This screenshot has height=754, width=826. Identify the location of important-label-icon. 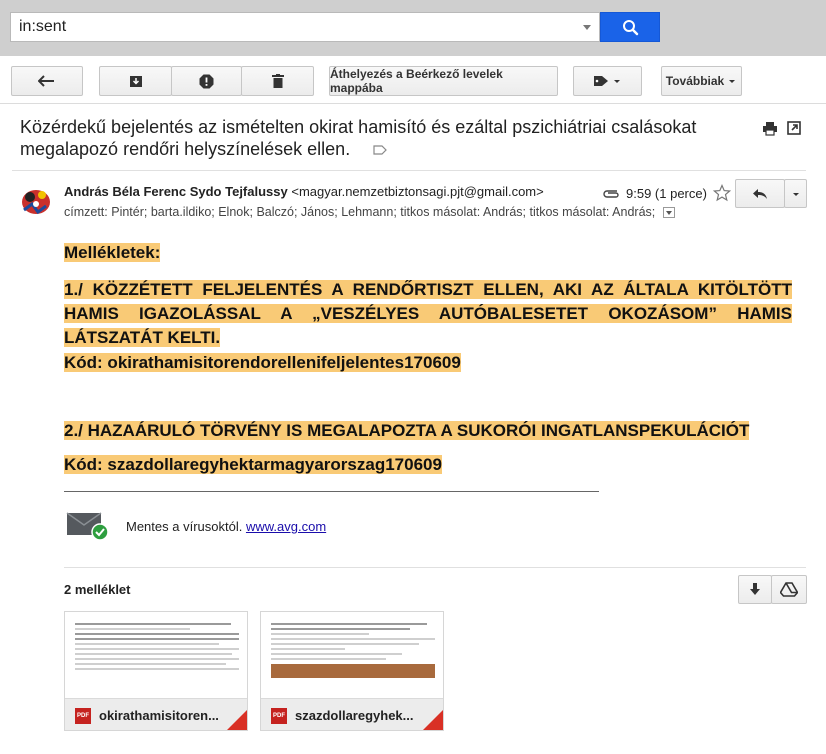
(380, 150).